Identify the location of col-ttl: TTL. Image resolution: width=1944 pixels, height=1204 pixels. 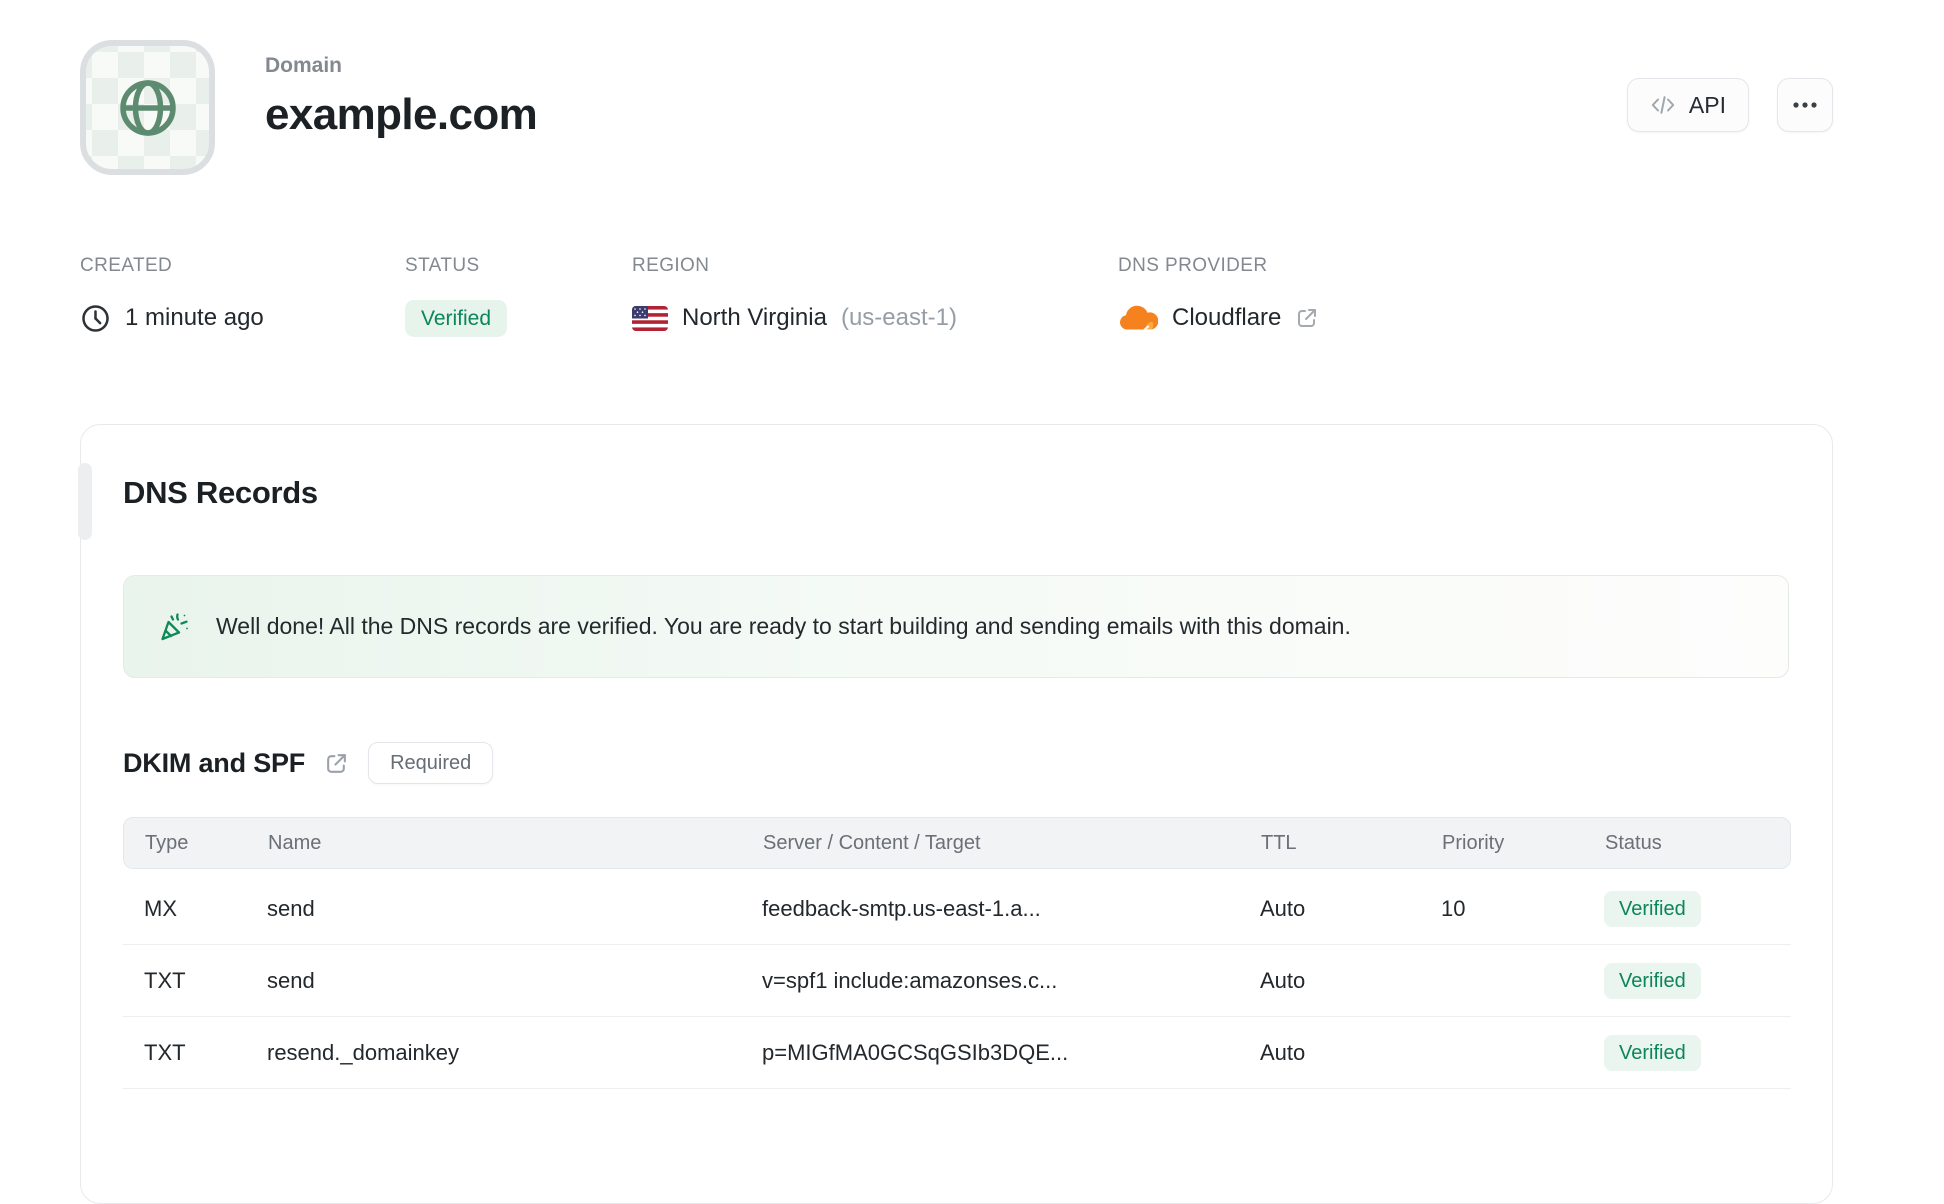
(1279, 842).